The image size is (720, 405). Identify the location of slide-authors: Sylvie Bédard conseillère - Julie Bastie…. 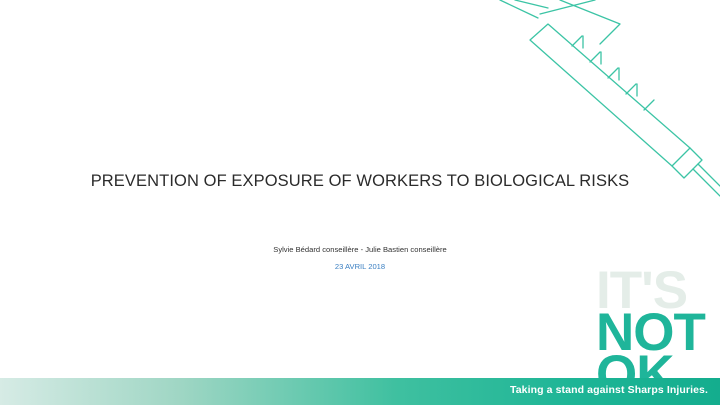
(360, 249).